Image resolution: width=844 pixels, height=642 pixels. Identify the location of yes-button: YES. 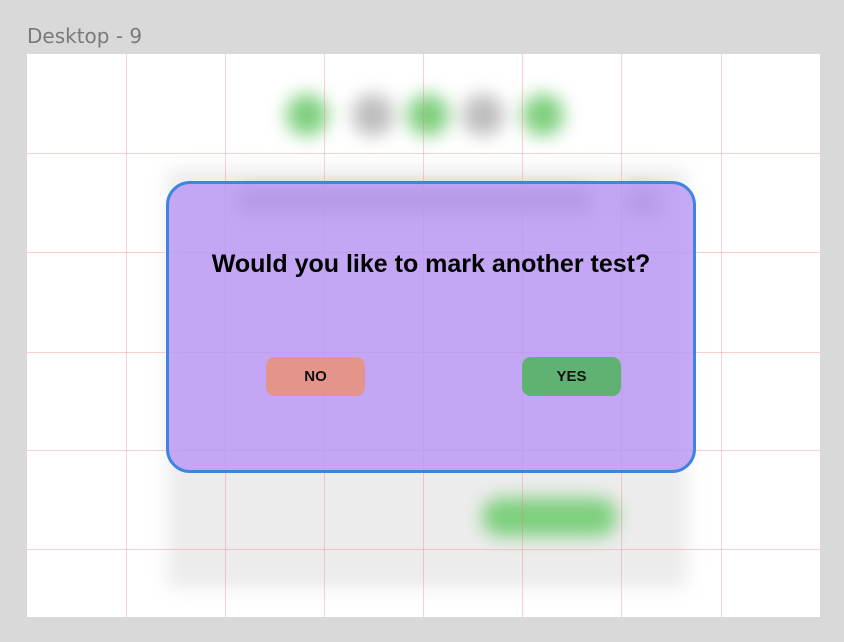
(571, 376).